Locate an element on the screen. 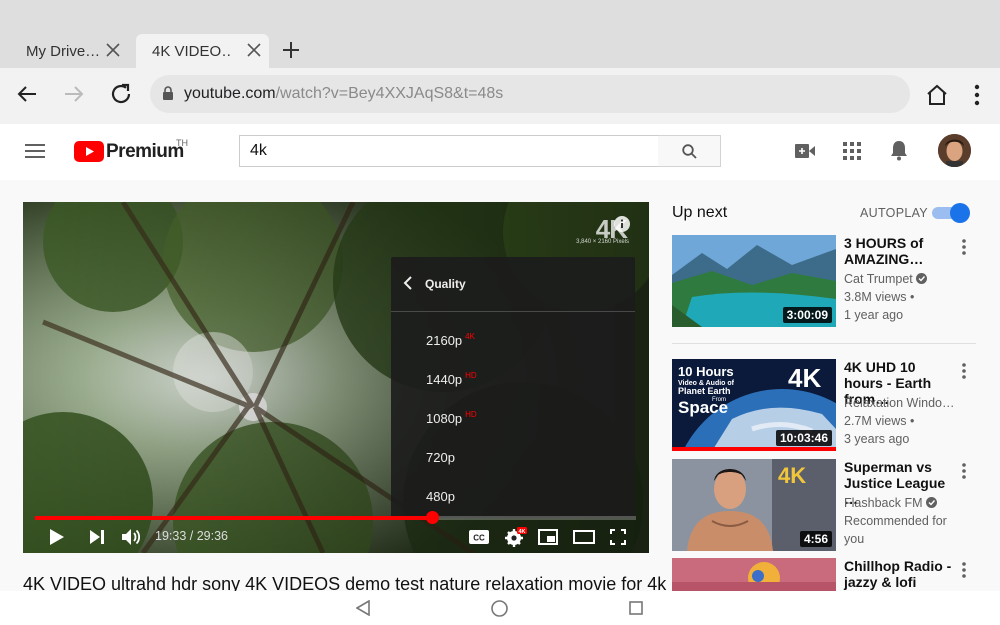 Image resolution: width=1000 pixels, height=625 pixels. quality-option-2160p: 2160p 4K is located at coordinates (450, 340).